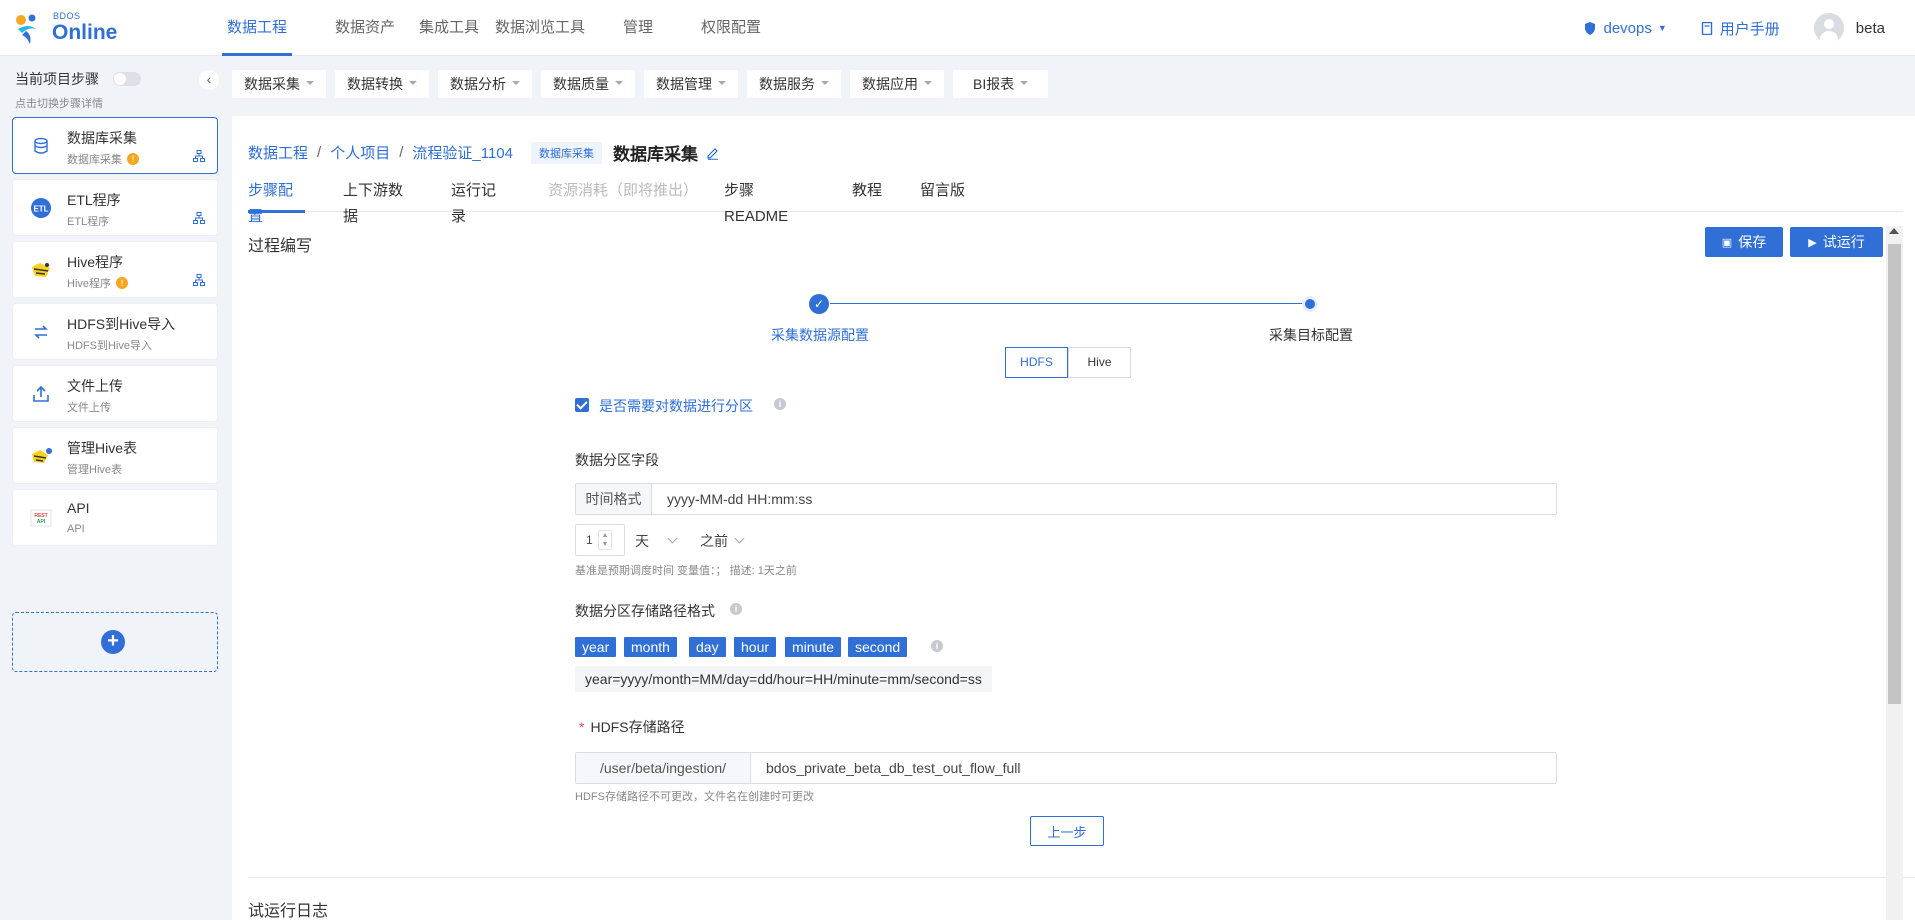 The height and width of the screenshot is (920, 1915). I want to click on step-target-config: 采集目标配置, so click(1311, 335).